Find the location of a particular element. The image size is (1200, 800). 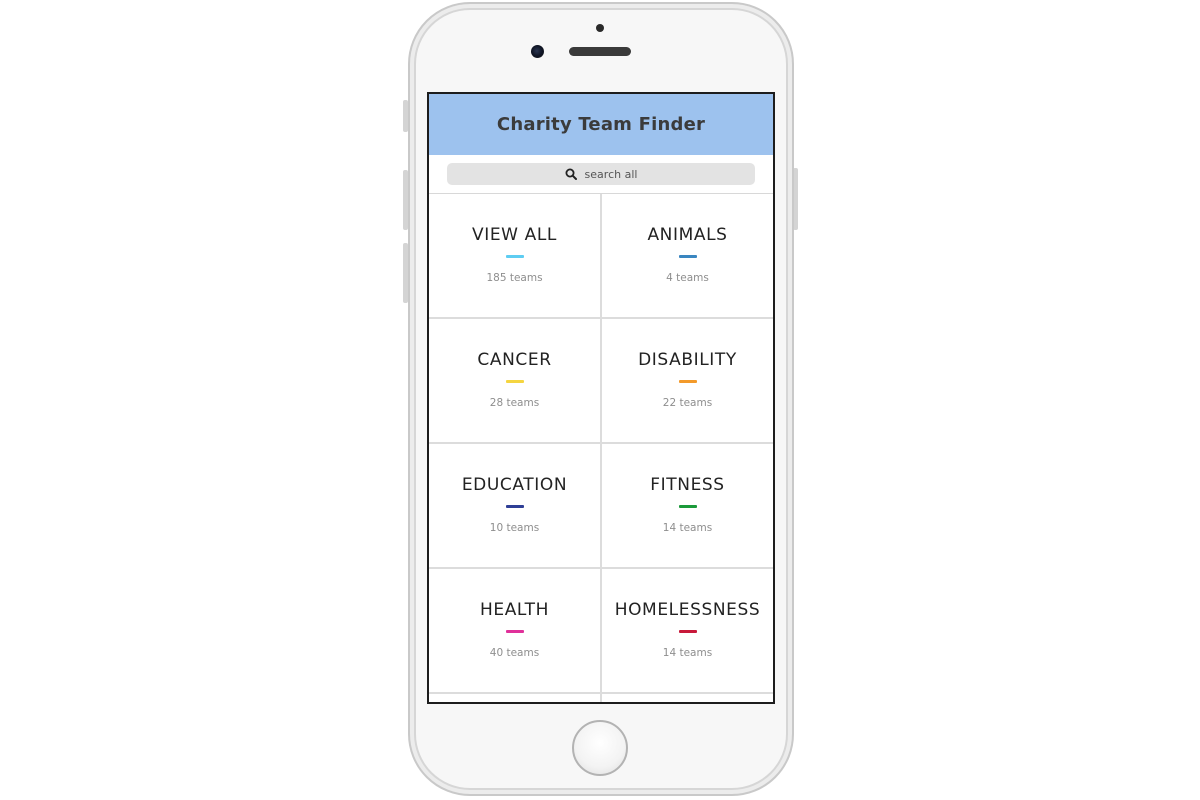

search-input: search all is located at coordinates (601, 174).